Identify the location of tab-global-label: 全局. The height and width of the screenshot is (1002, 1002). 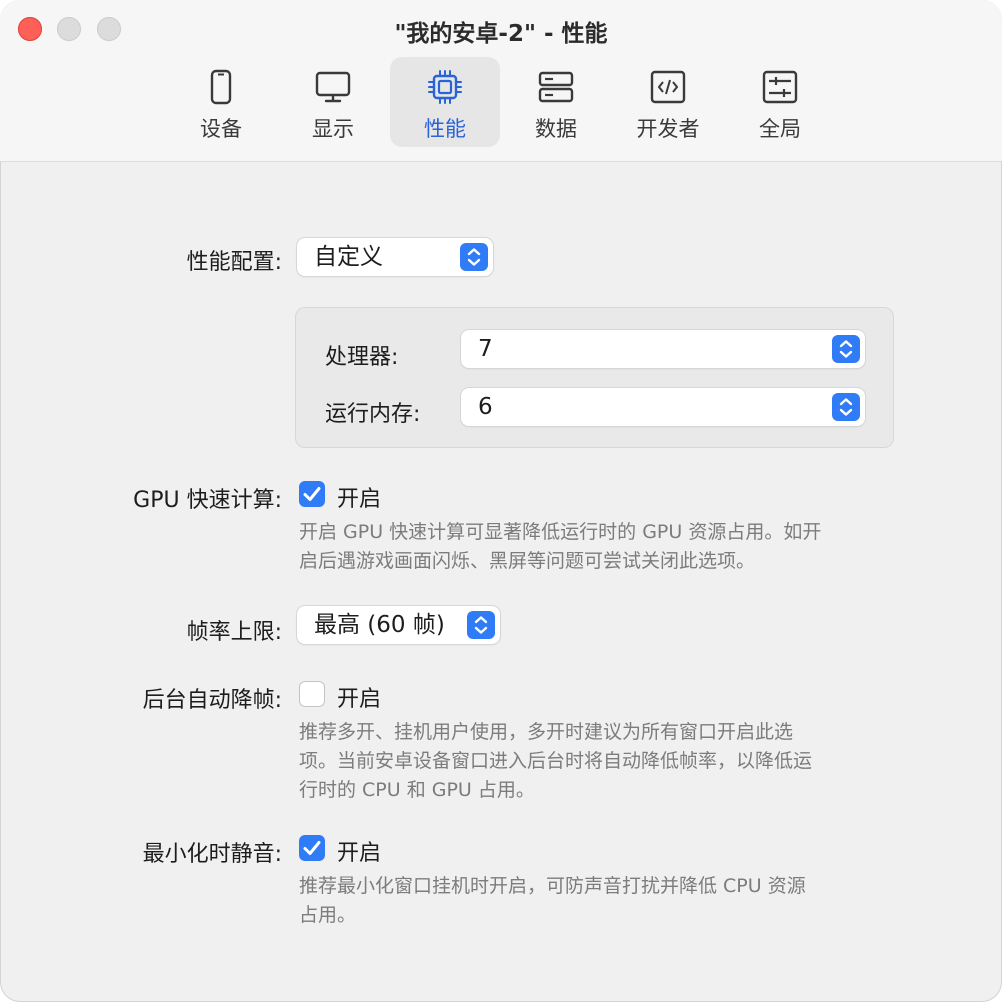
(780, 129).